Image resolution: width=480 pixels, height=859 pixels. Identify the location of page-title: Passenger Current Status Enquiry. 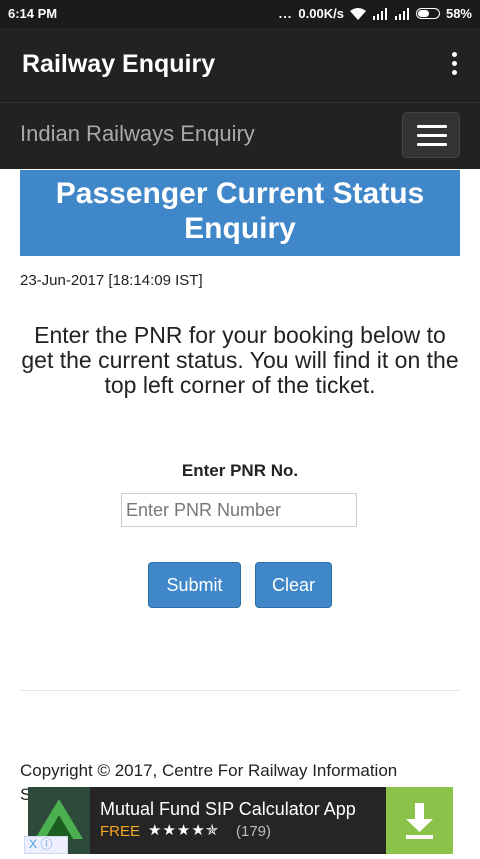
(240, 213).